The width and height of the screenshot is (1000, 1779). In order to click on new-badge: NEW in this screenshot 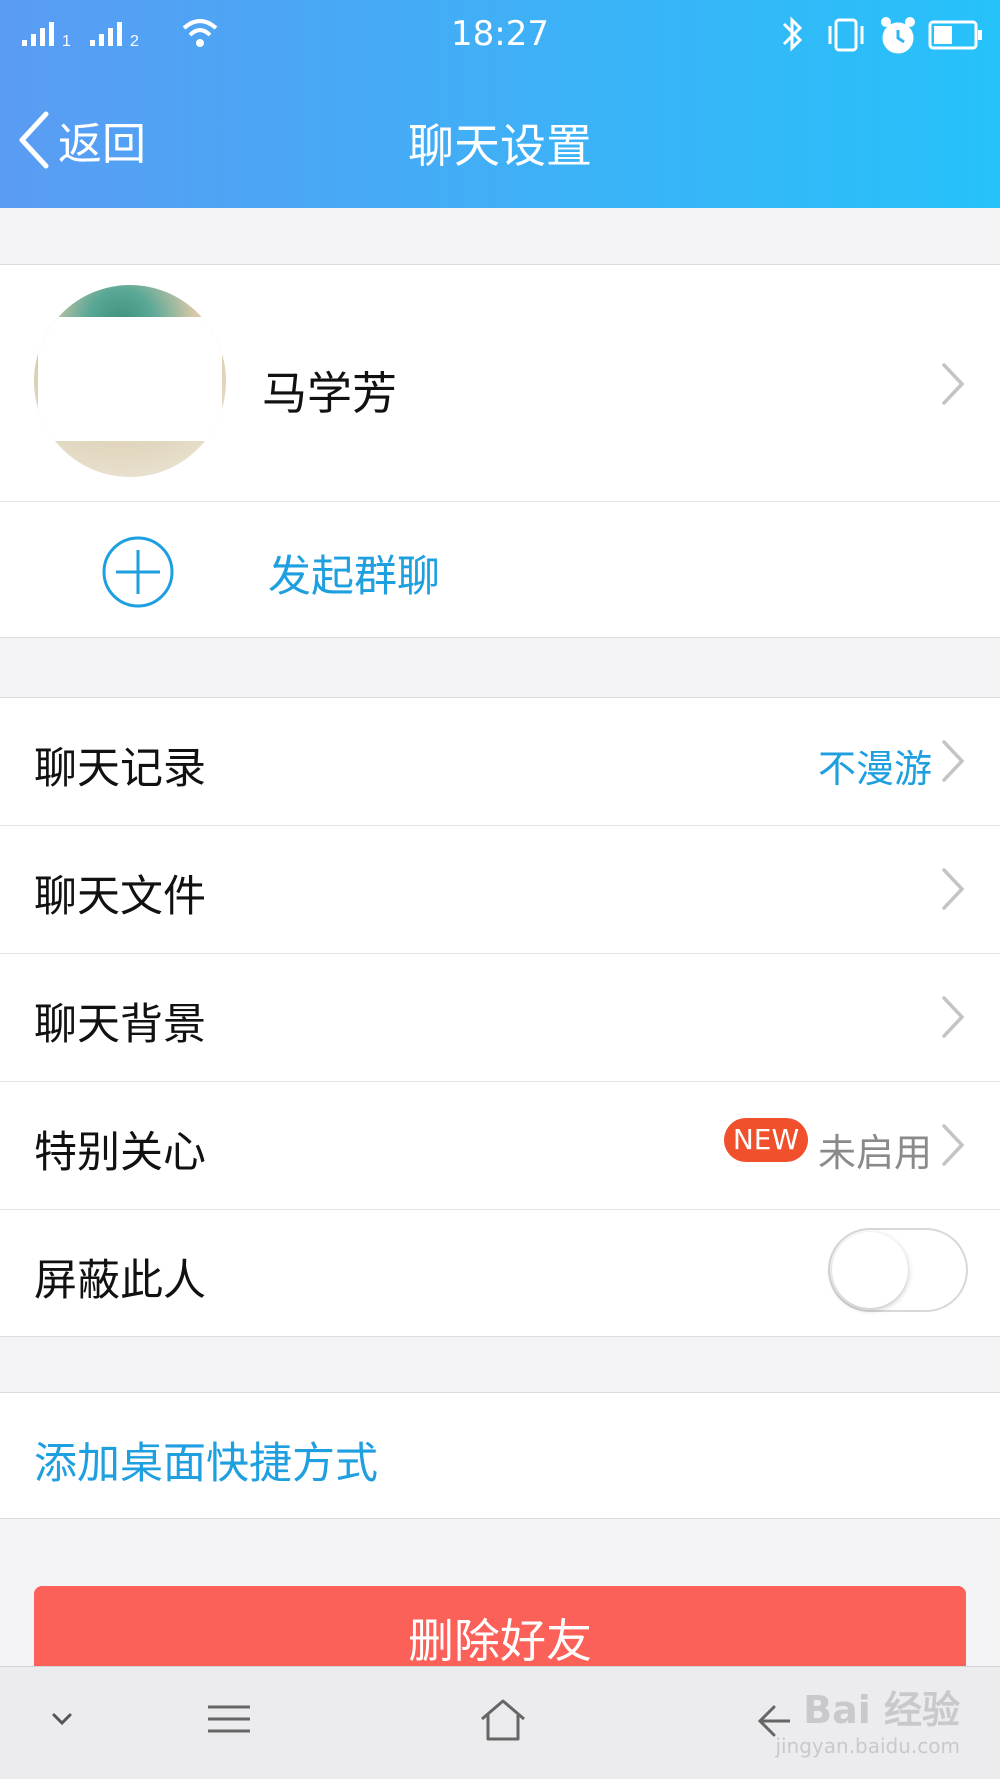, I will do `click(766, 1140)`.